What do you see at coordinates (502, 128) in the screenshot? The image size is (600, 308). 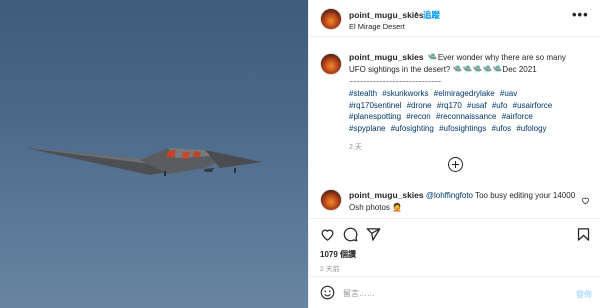 I see `hashtag-link: #ufos` at bounding box center [502, 128].